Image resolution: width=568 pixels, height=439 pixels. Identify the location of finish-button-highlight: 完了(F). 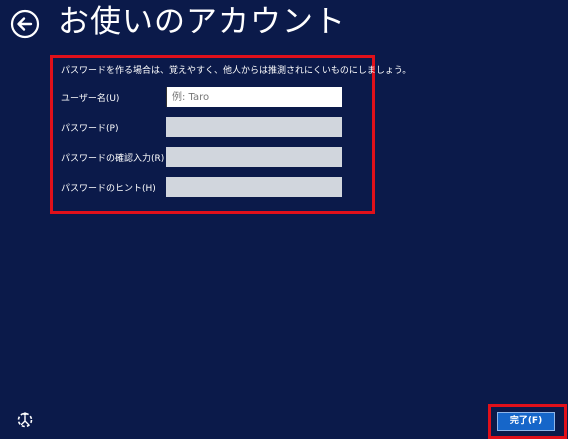
(527, 421).